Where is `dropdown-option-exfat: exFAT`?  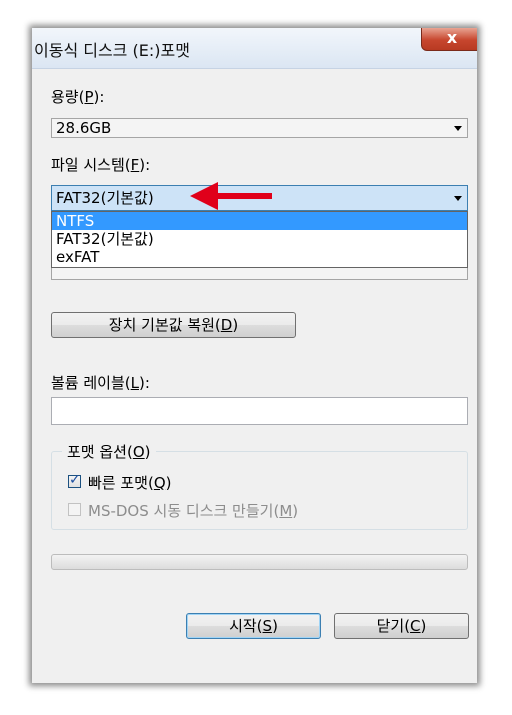
dropdown-option-exfat: exFAT is located at coordinates (259, 257).